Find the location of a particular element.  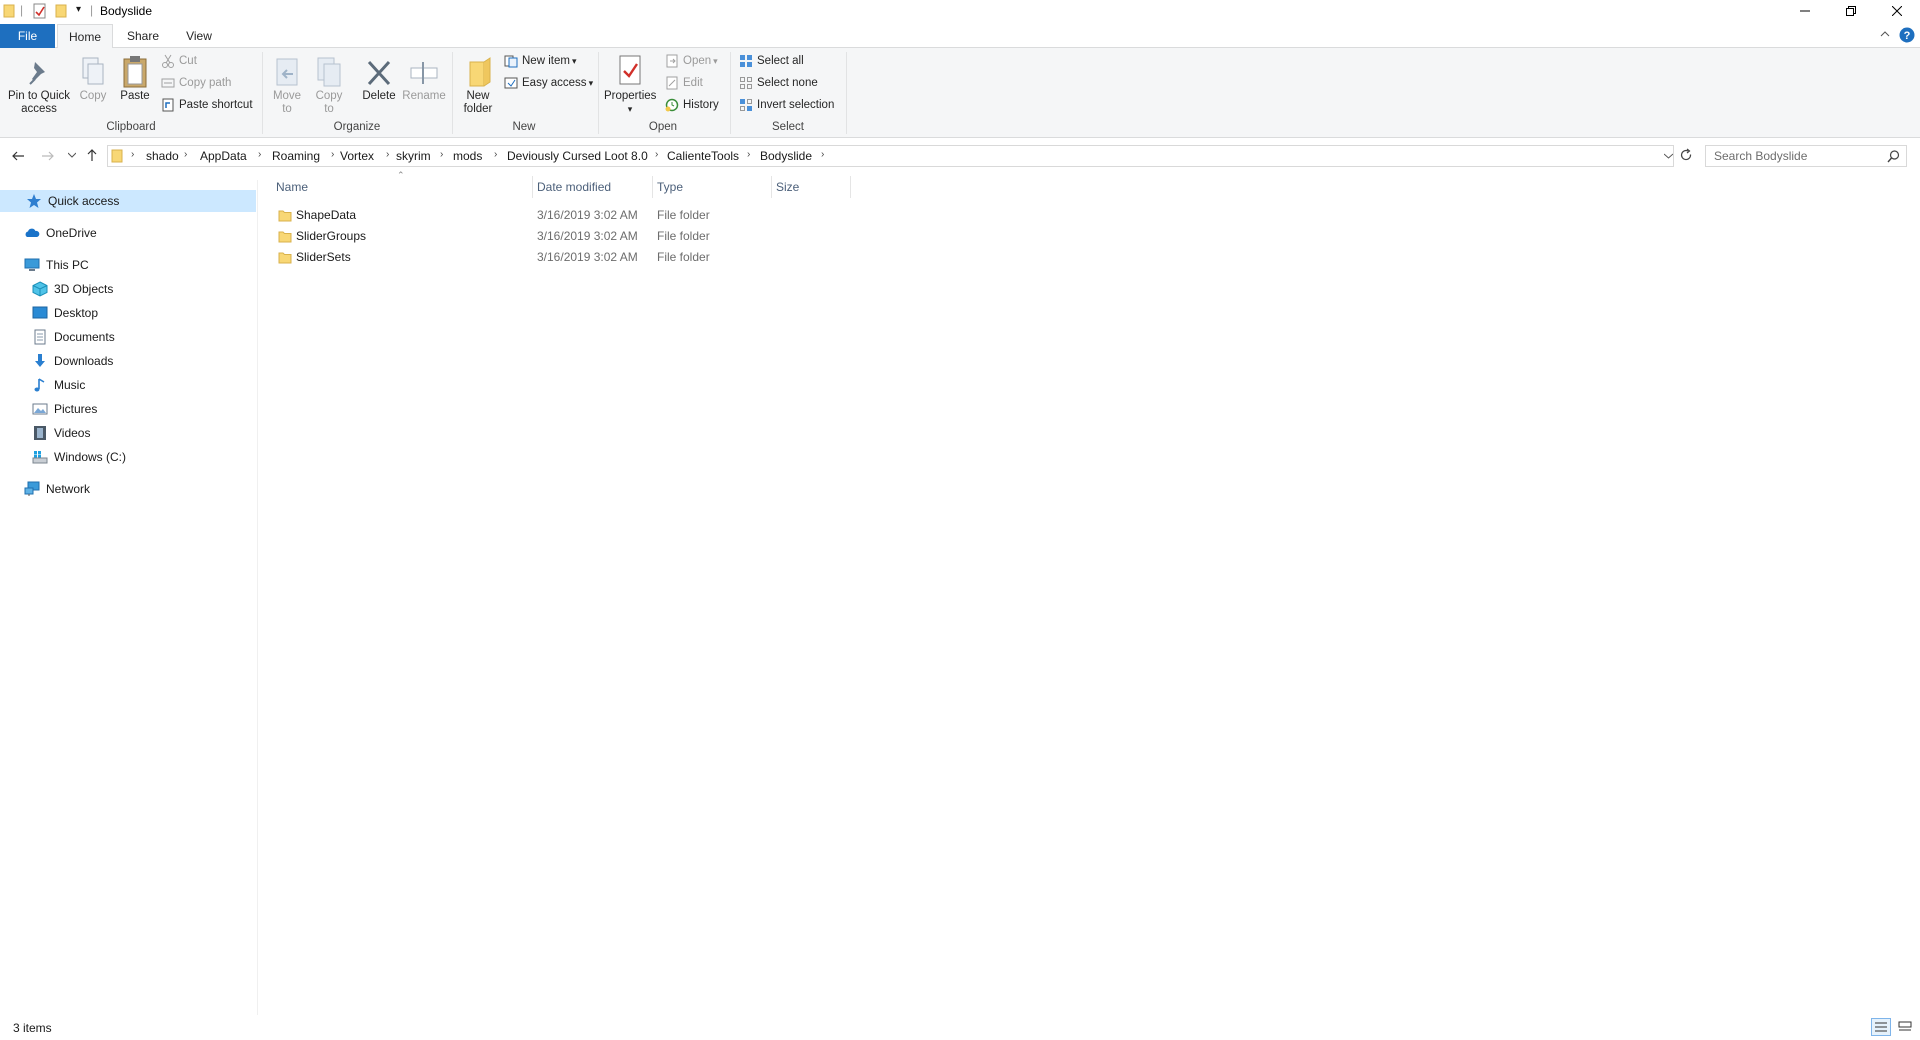

nav-item-desktop: Desktop is located at coordinates (128, 313).